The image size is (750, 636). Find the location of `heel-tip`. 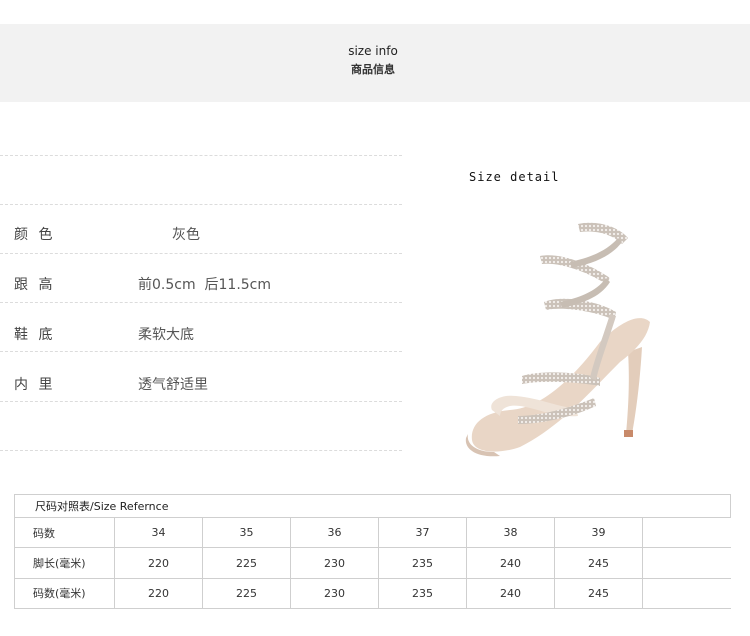

heel-tip is located at coordinates (628, 433).